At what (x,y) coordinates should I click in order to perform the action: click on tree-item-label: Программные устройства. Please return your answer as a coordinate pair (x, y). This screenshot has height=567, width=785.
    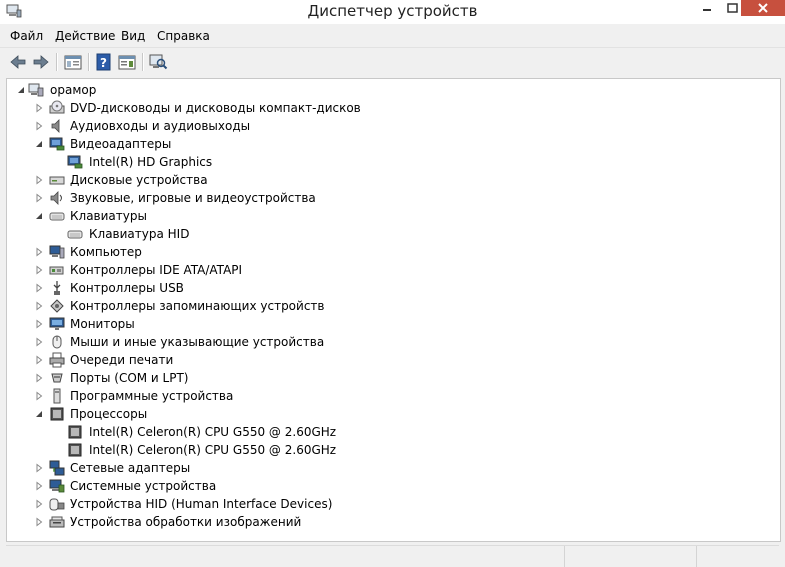
    Looking at the image, I should click on (152, 396).